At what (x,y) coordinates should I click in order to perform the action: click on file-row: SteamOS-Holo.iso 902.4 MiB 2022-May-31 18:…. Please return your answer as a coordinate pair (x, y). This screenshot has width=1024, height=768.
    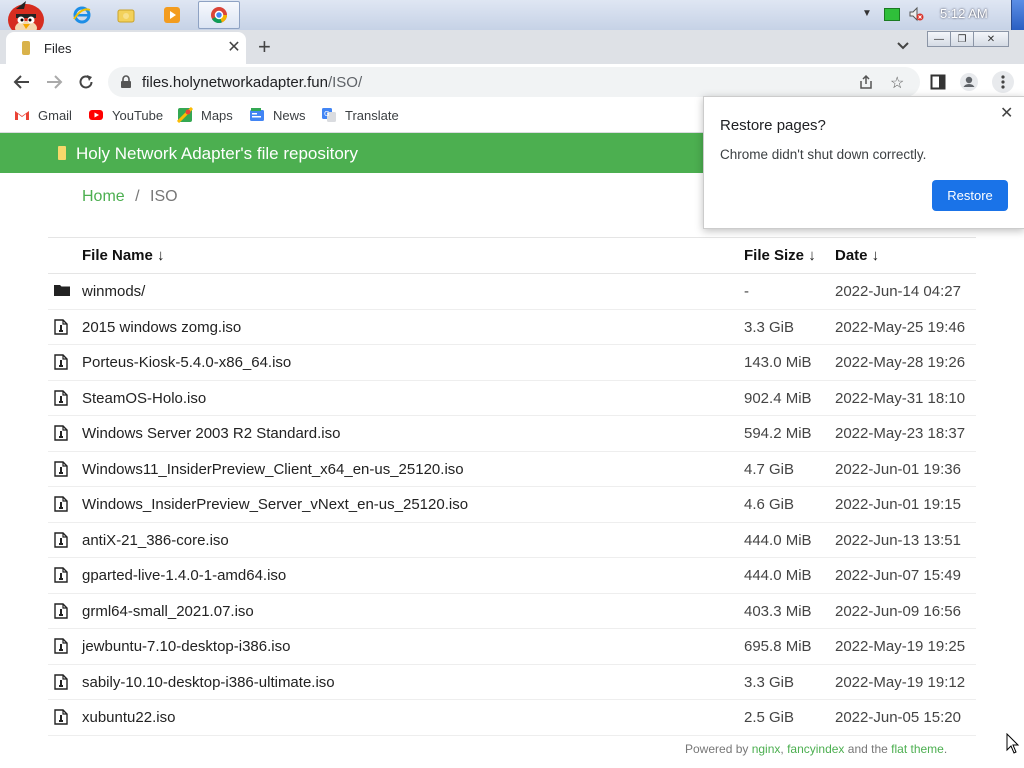
    Looking at the image, I should click on (512, 398).